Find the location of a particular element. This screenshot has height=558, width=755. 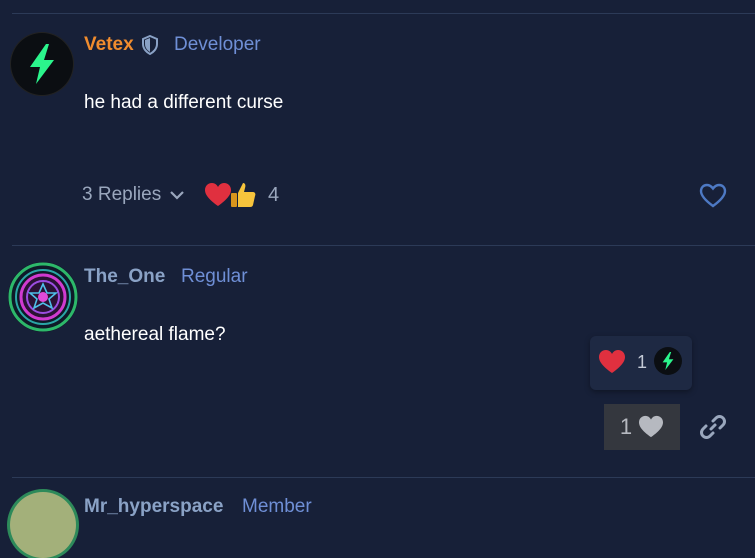

replies-toggle: 3 Replies is located at coordinates (133, 195).